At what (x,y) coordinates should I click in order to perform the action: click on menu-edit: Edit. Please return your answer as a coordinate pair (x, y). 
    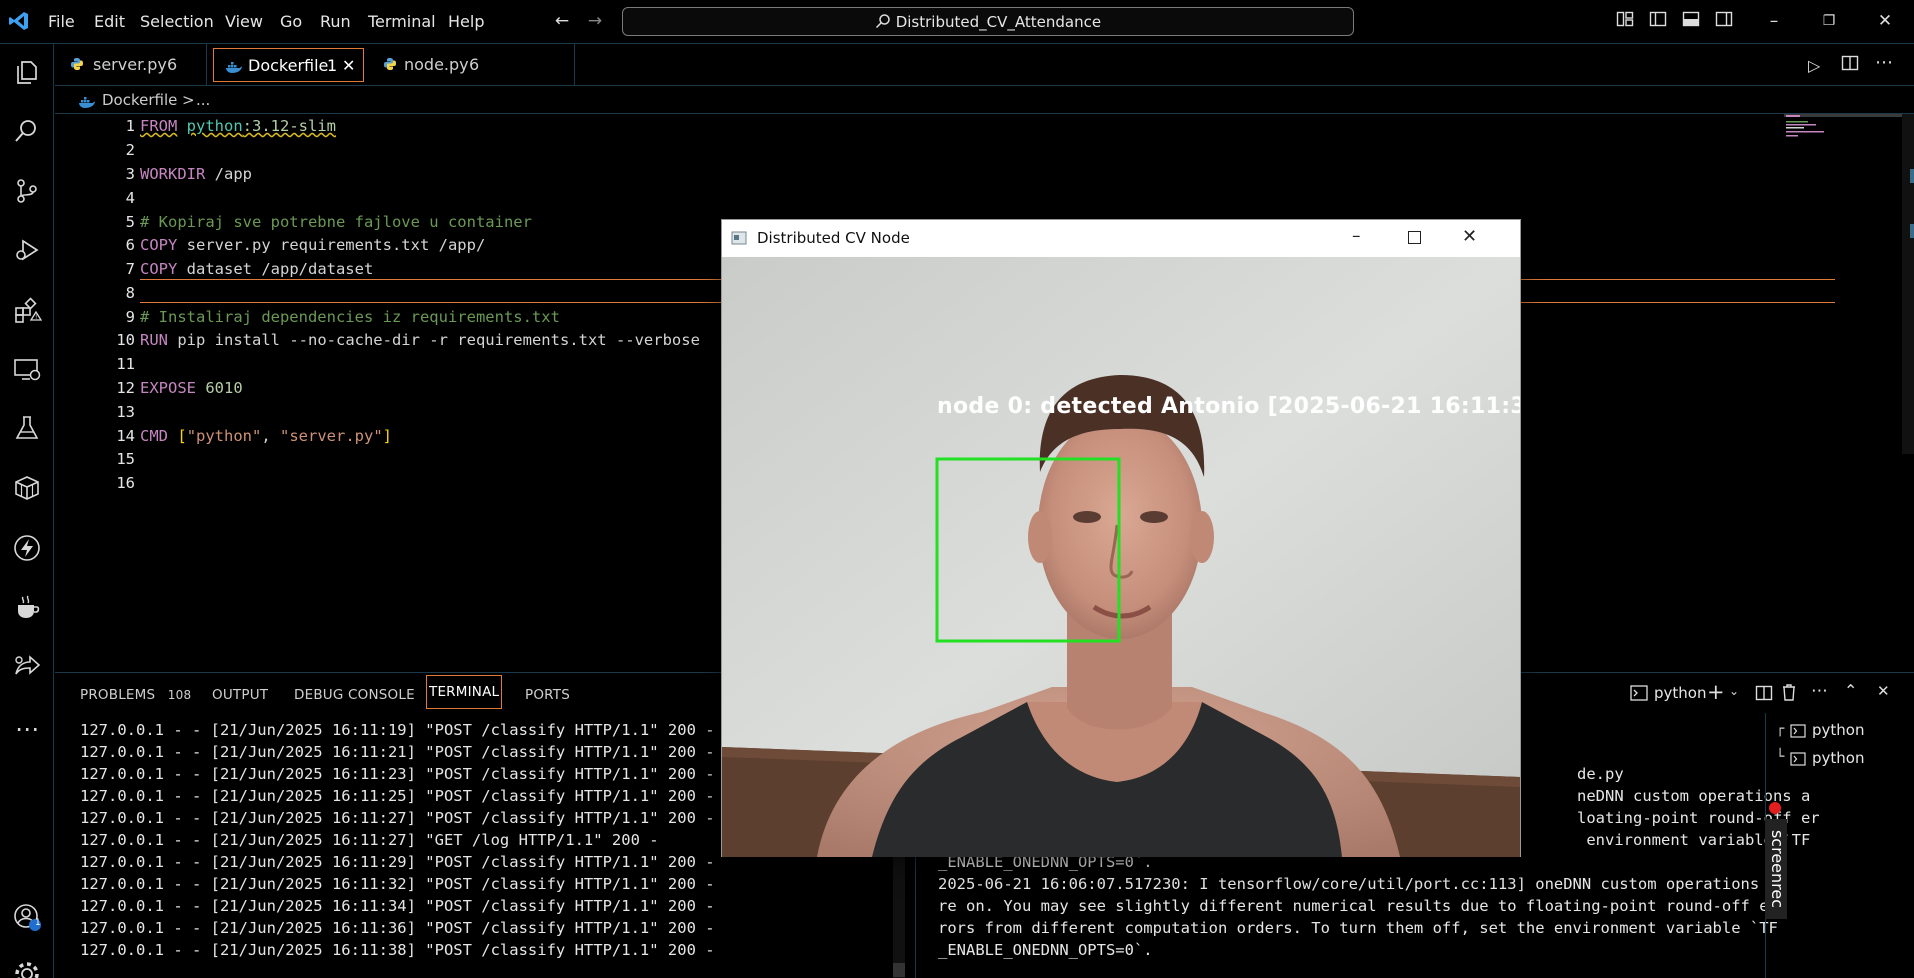
    Looking at the image, I should click on (109, 21).